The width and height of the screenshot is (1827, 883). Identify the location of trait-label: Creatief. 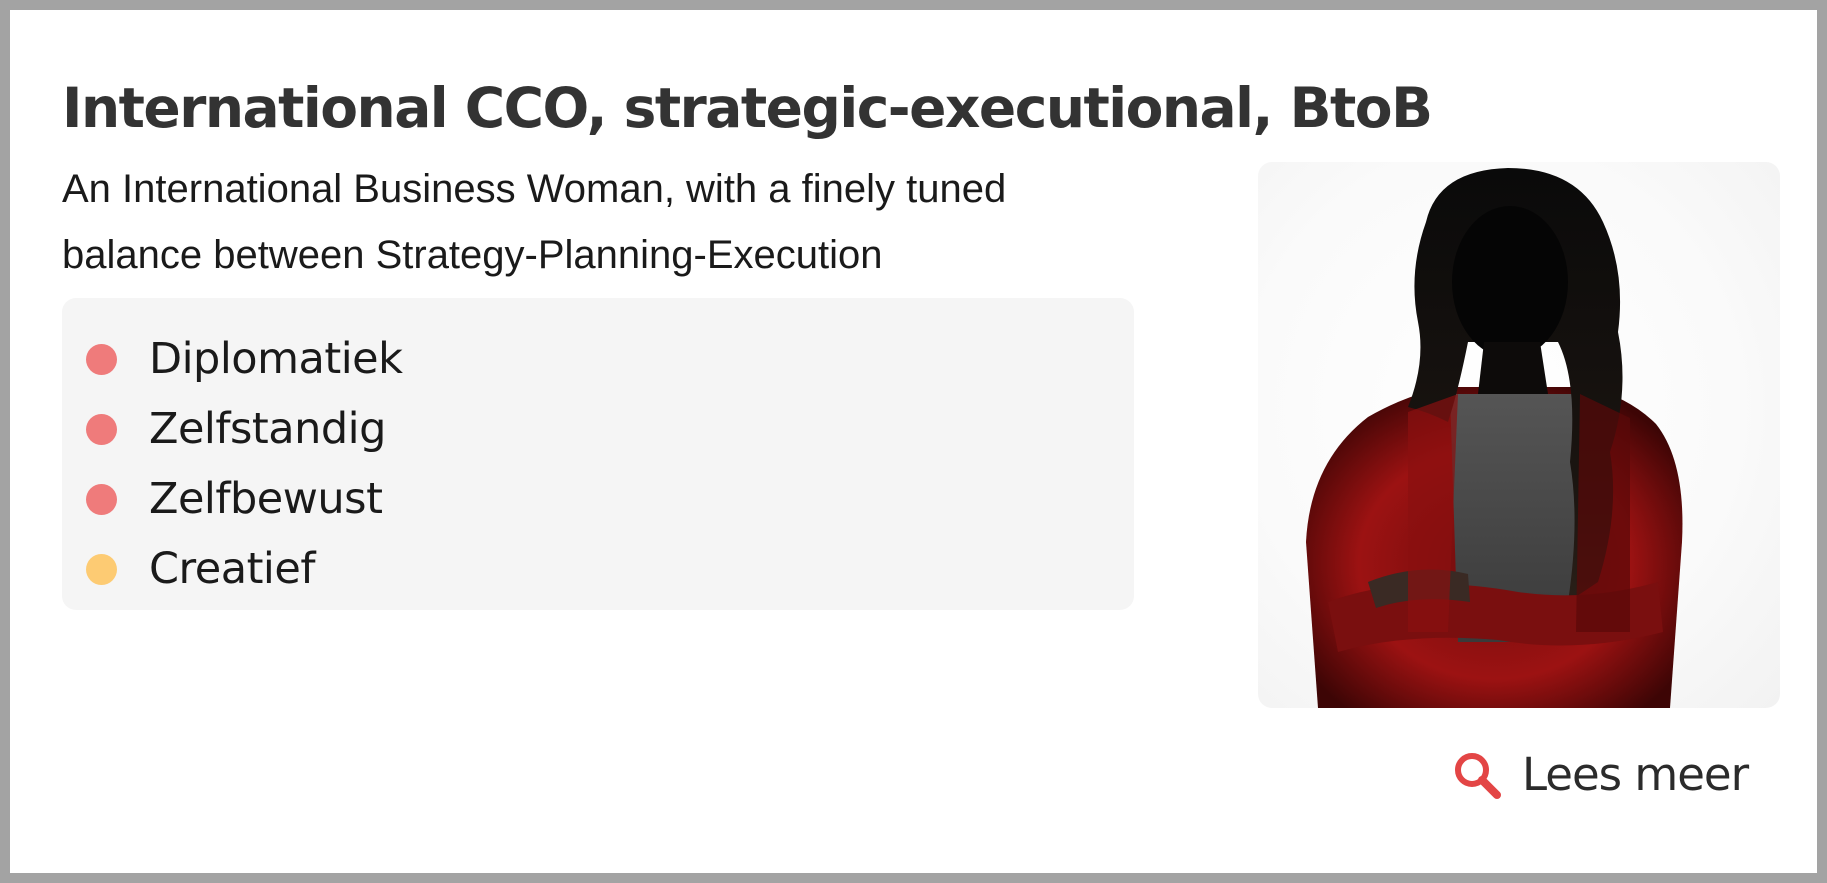
(232, 569).